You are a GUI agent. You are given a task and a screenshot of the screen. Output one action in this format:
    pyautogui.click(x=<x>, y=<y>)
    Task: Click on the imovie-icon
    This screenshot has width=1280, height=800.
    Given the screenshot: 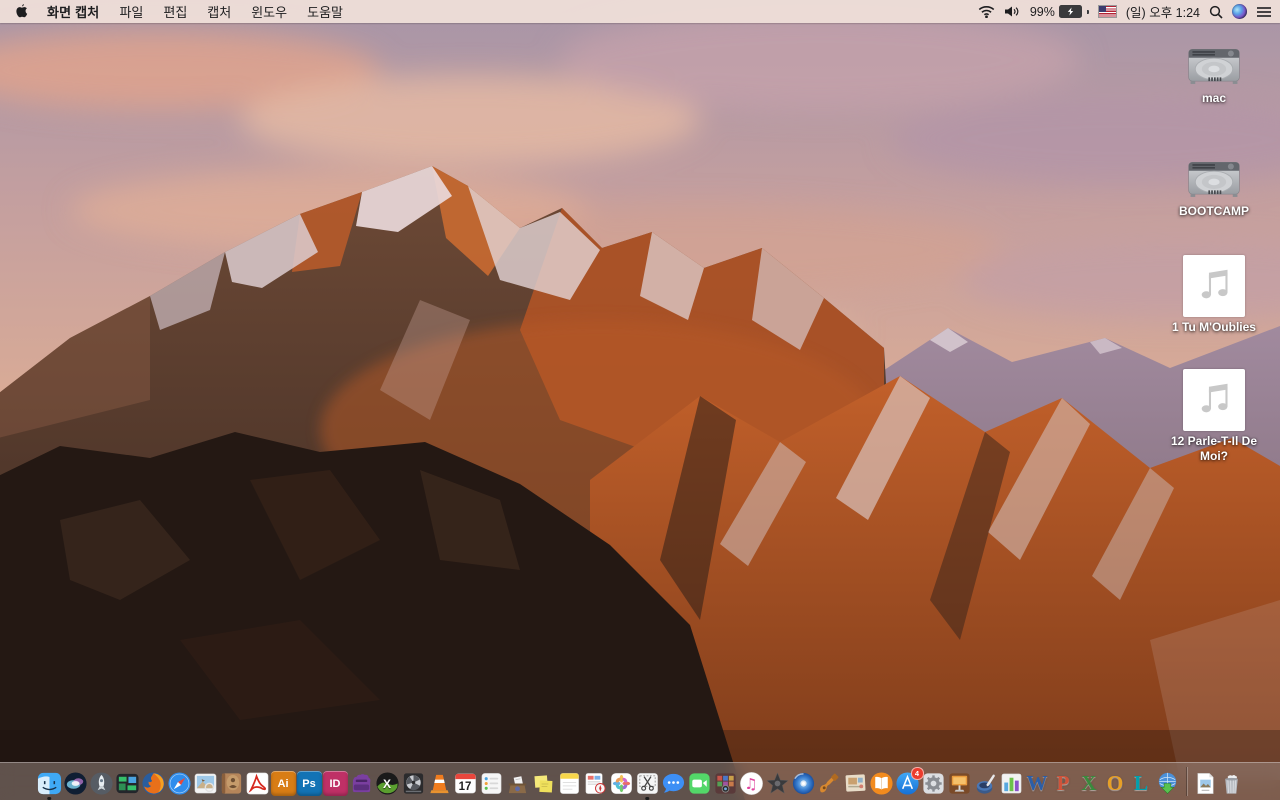 What is the action you would take?
    pyautogui.click(x=777, y=783)
    